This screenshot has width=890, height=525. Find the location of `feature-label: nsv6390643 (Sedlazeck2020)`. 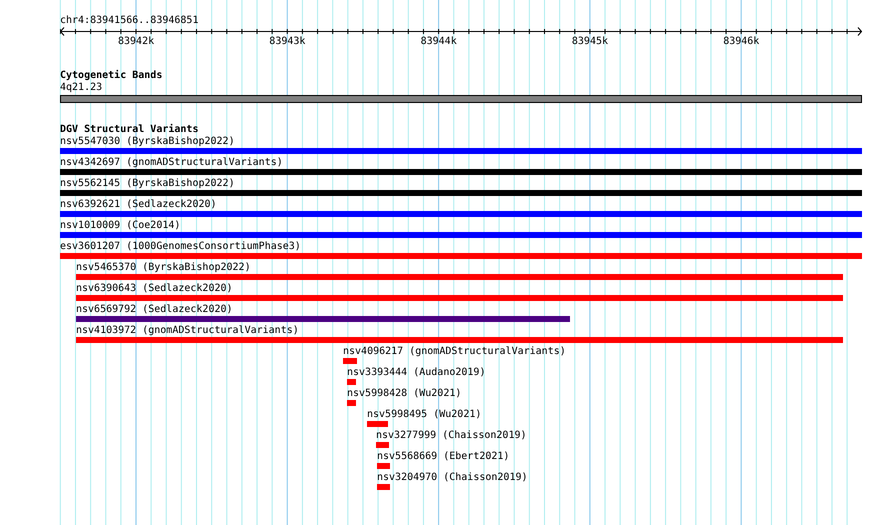

feature-label: nsv6390643 (Sedlazeck2020) is located at coordinates (155, 289).